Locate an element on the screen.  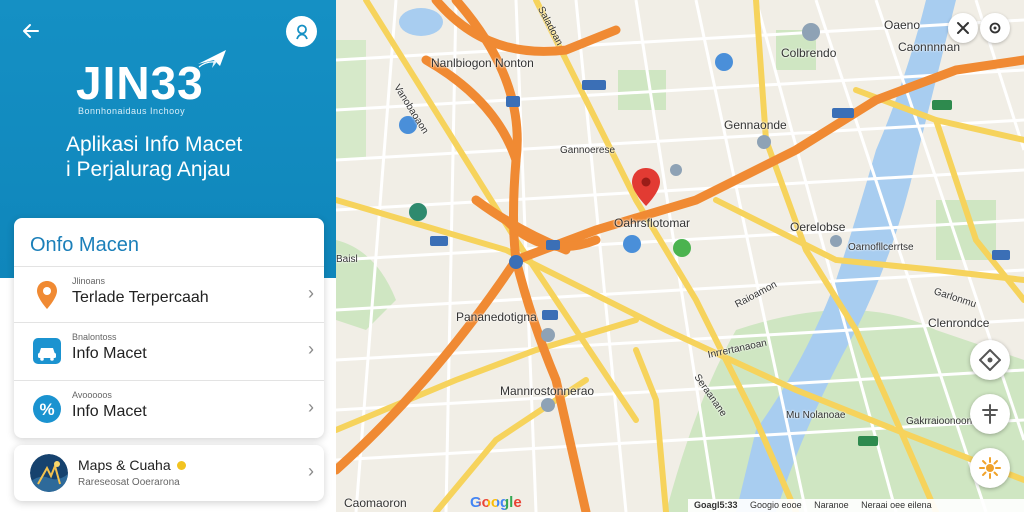
map-place-label: Oarnofllcerrtse is located at coordinates (881, 247).